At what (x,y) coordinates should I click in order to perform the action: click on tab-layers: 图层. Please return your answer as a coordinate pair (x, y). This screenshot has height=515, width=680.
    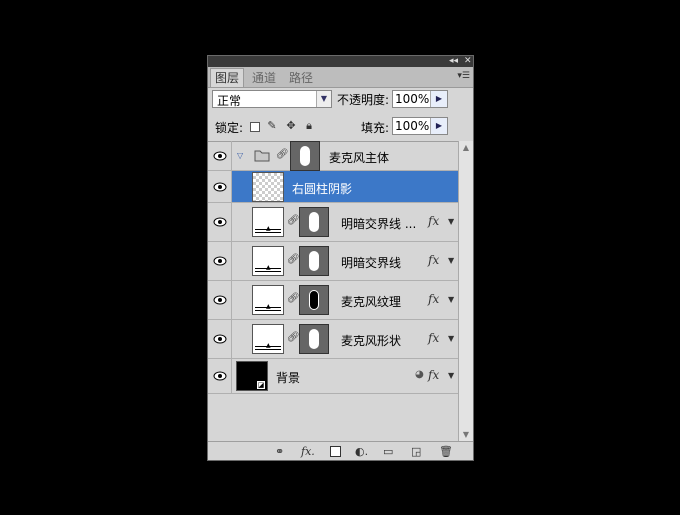
    Looking at the image, I should click on (227, 77).